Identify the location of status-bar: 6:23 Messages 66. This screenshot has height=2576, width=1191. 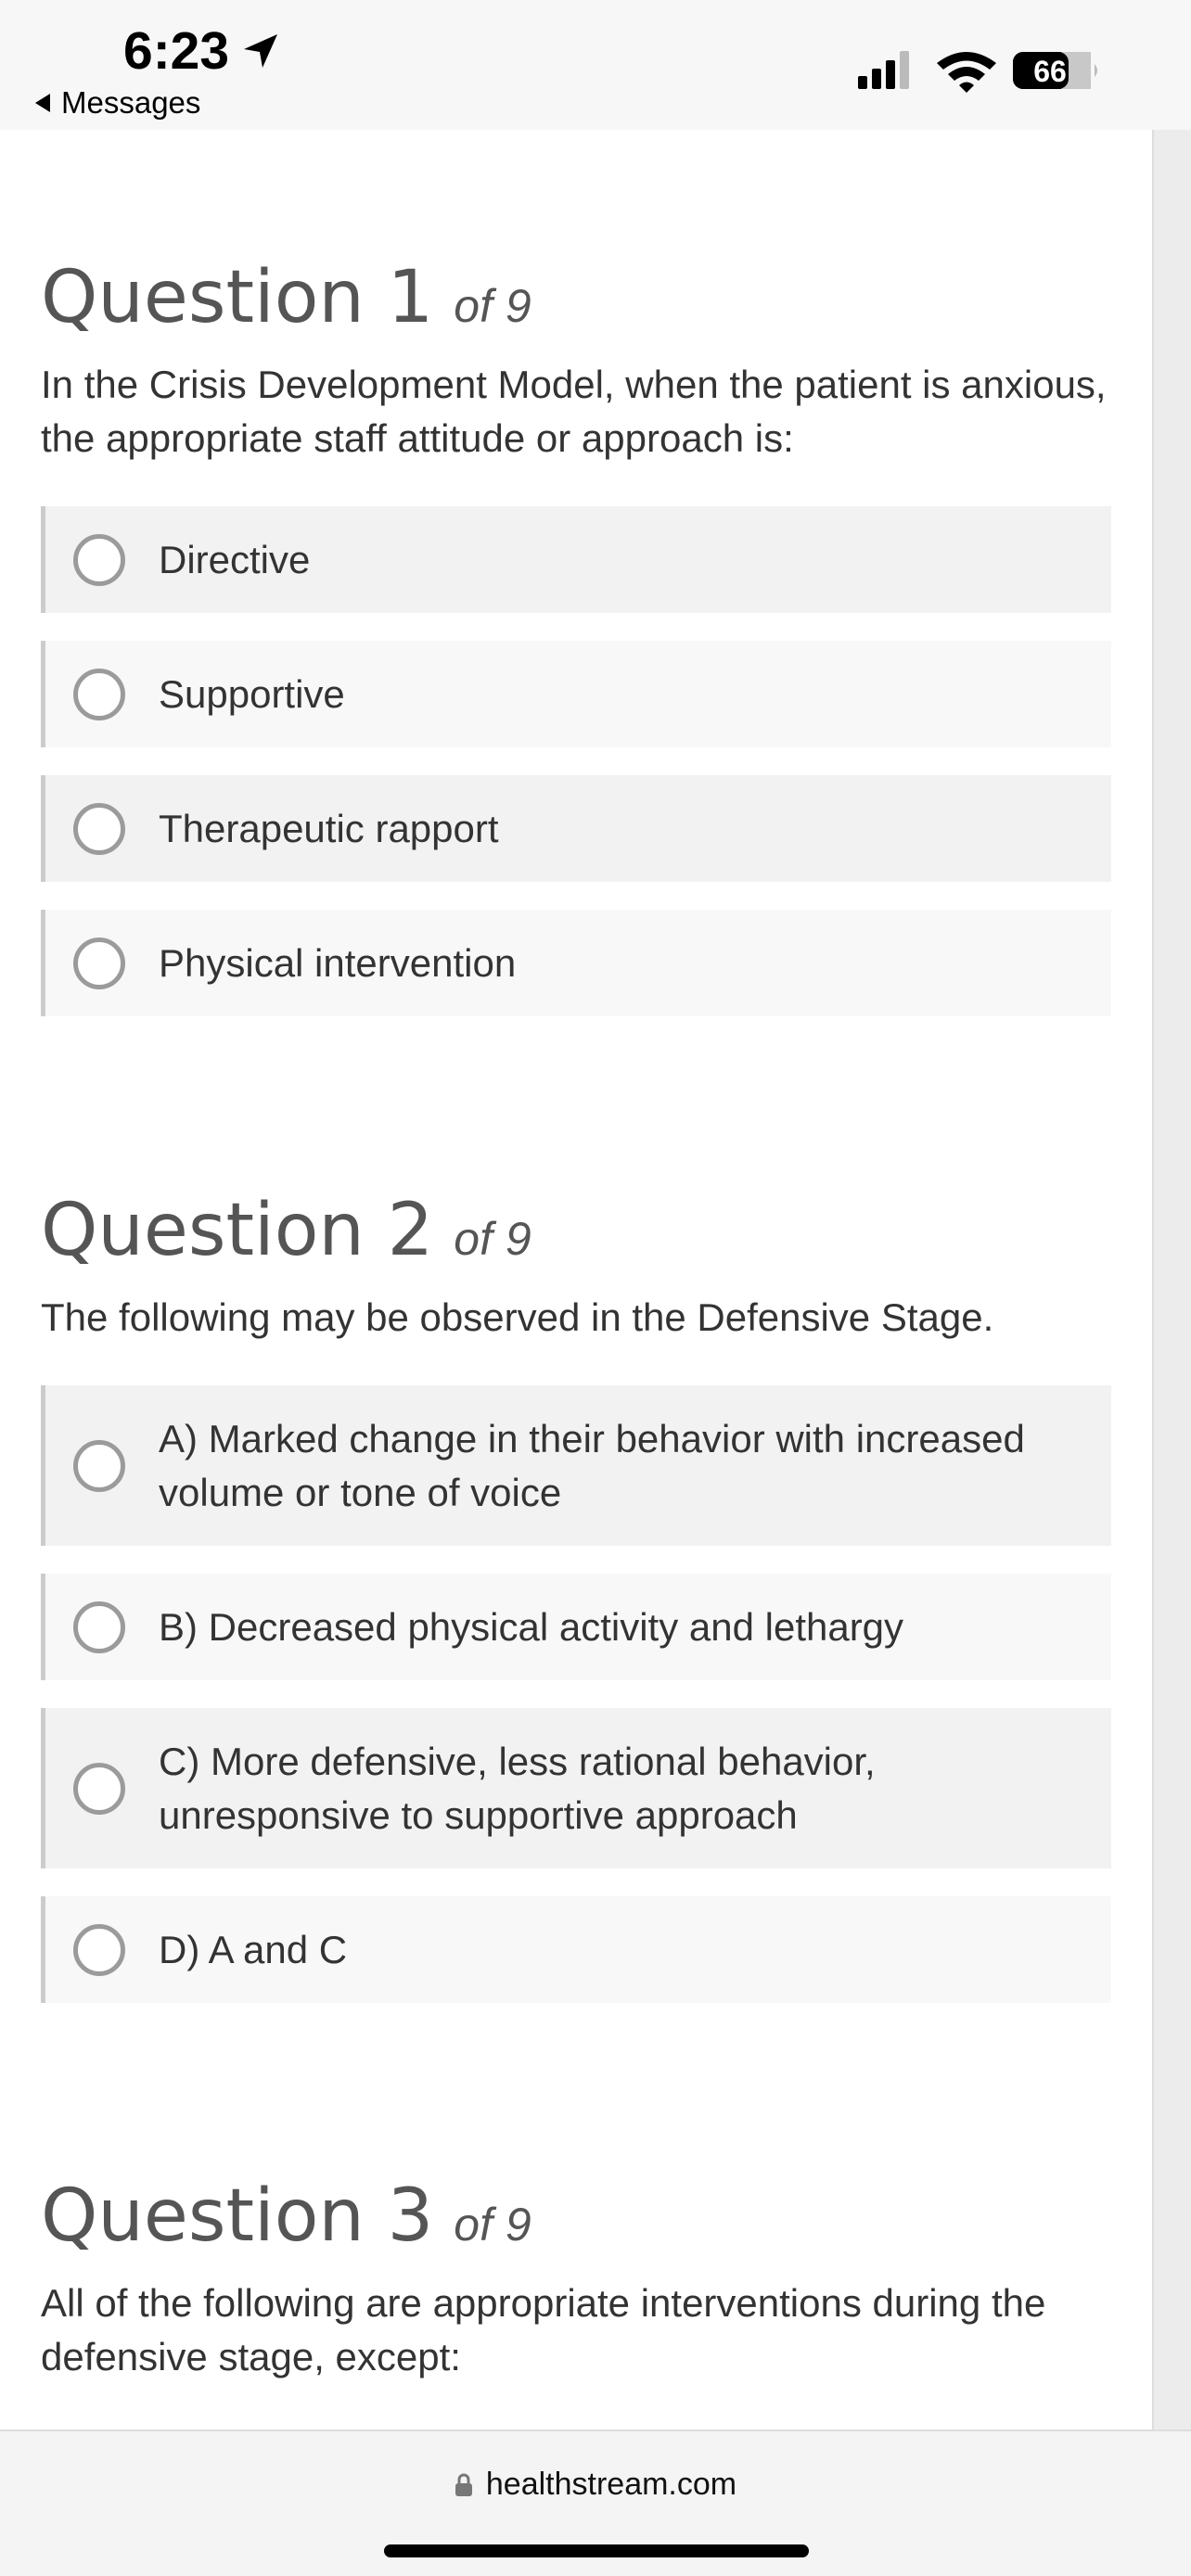
(595, 65).